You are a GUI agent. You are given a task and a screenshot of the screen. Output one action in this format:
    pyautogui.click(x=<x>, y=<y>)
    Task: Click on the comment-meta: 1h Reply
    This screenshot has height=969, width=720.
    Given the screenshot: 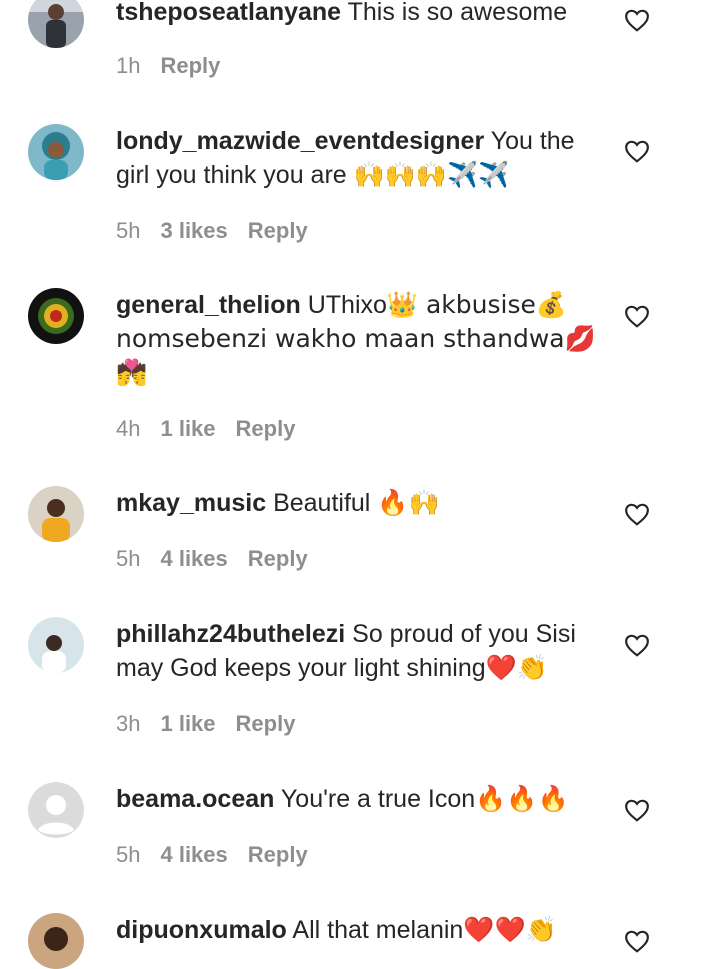 What is the action you would take?
    pyautogui.click(x=168, y=66)
    